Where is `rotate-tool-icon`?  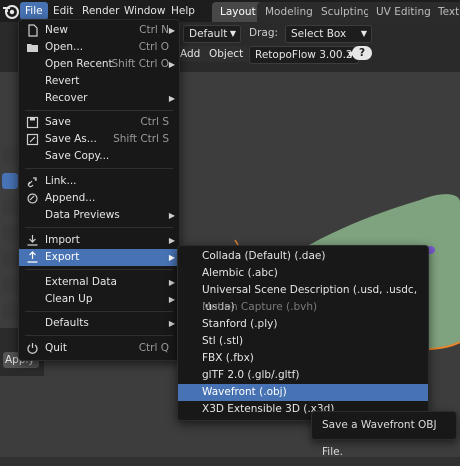
rotate-tool-icon is located at coordinates (10, 207).